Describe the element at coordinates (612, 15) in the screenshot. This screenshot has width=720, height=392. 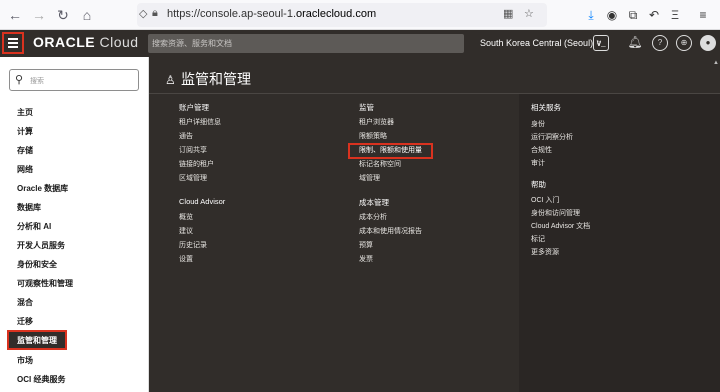
I see `pocket-icon: ◉` at that location.